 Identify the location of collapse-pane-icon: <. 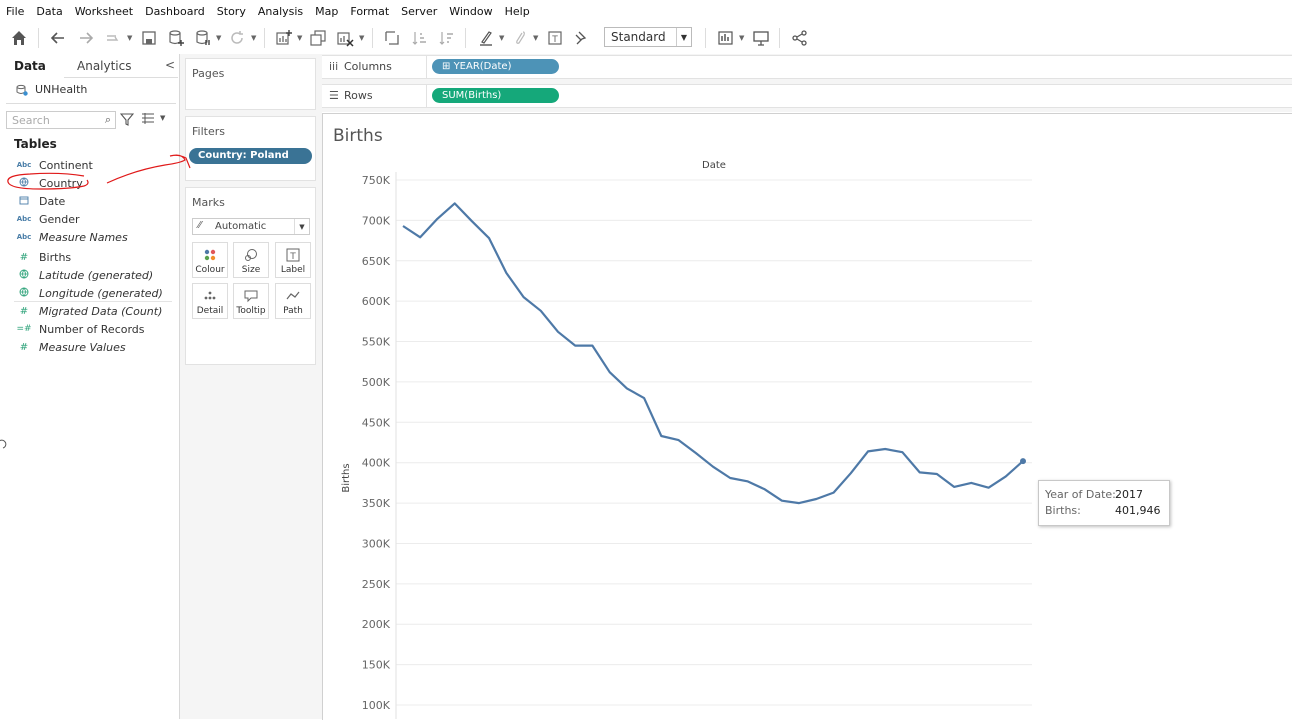
(170, 65).